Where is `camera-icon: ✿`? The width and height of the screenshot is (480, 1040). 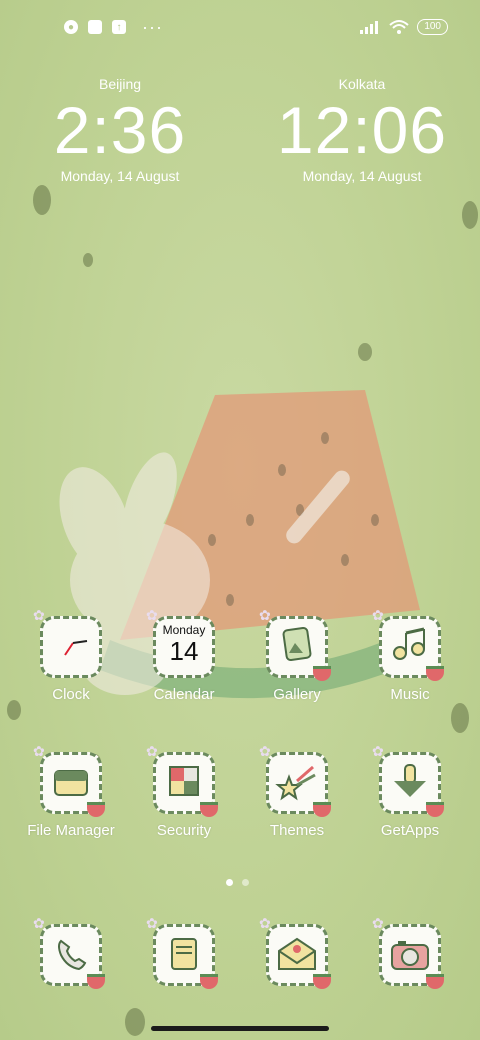
camera-icon: ✿ is located at coordinates (408, 952).